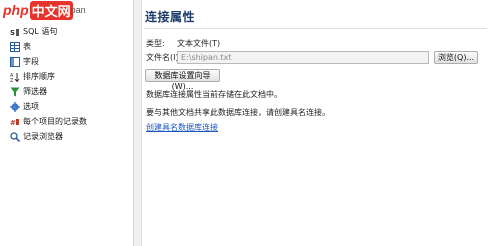 Image resolution: width=489 pixels, height=246 pixels. Describe the element at coordinates (40, 31) in the screenshot. I see `sidebar-item-label: SQL 语句` at that location.